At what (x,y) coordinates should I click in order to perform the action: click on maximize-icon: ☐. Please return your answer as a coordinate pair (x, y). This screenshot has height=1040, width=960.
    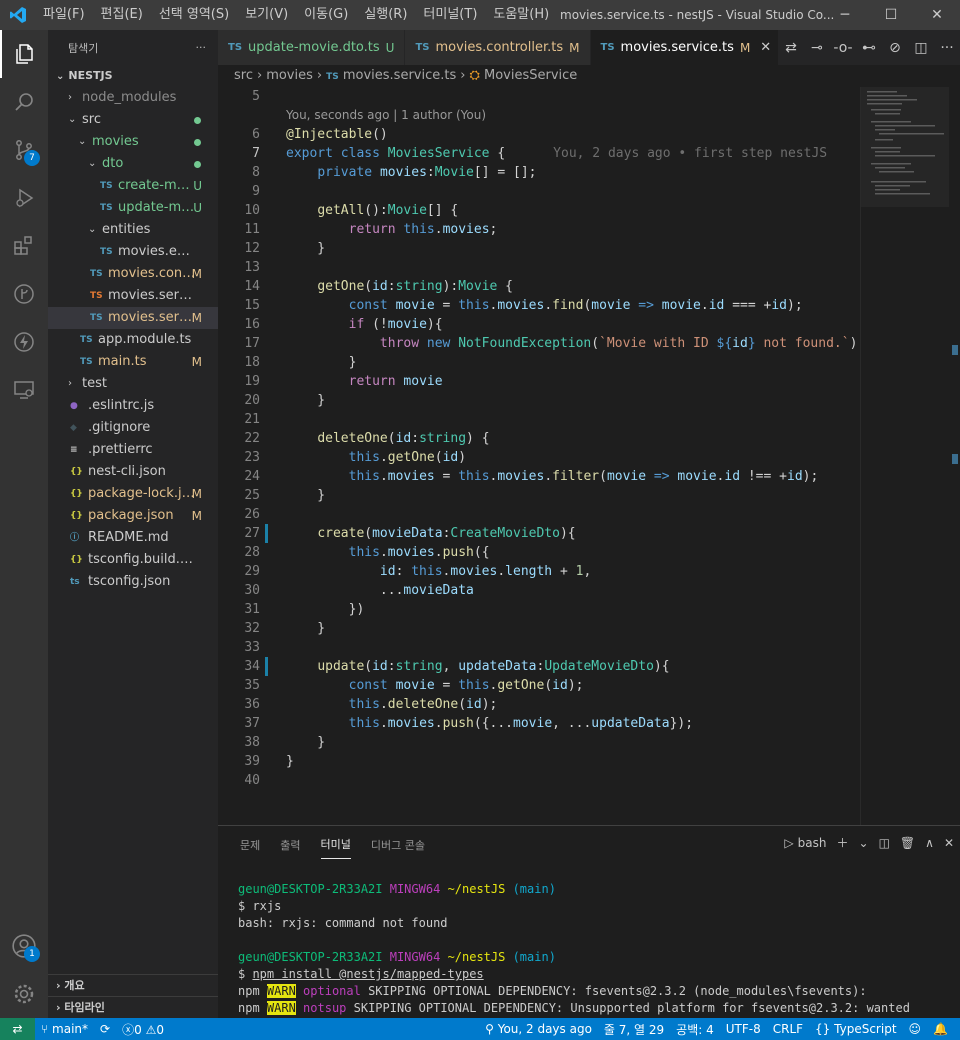
    Looking at the image, I should click on (891, 15).